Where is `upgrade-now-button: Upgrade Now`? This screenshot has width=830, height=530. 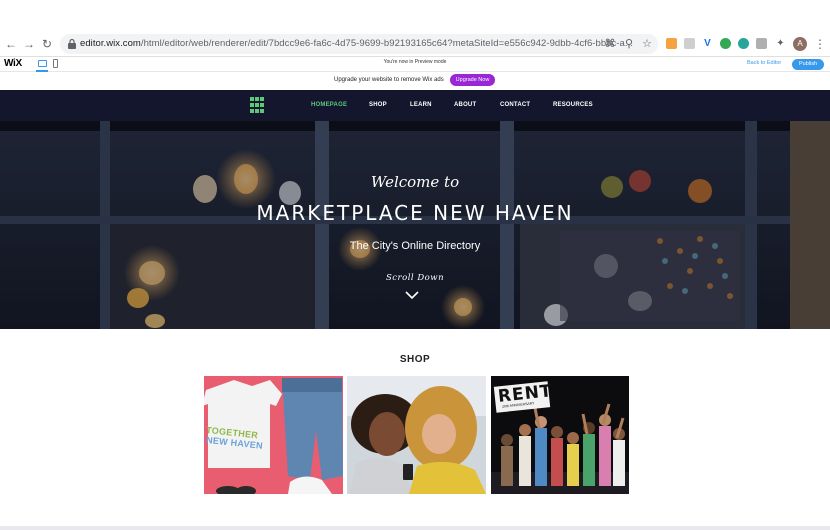 upgrade-now-button: Upgrade Now is located at coordinates (472, 80).